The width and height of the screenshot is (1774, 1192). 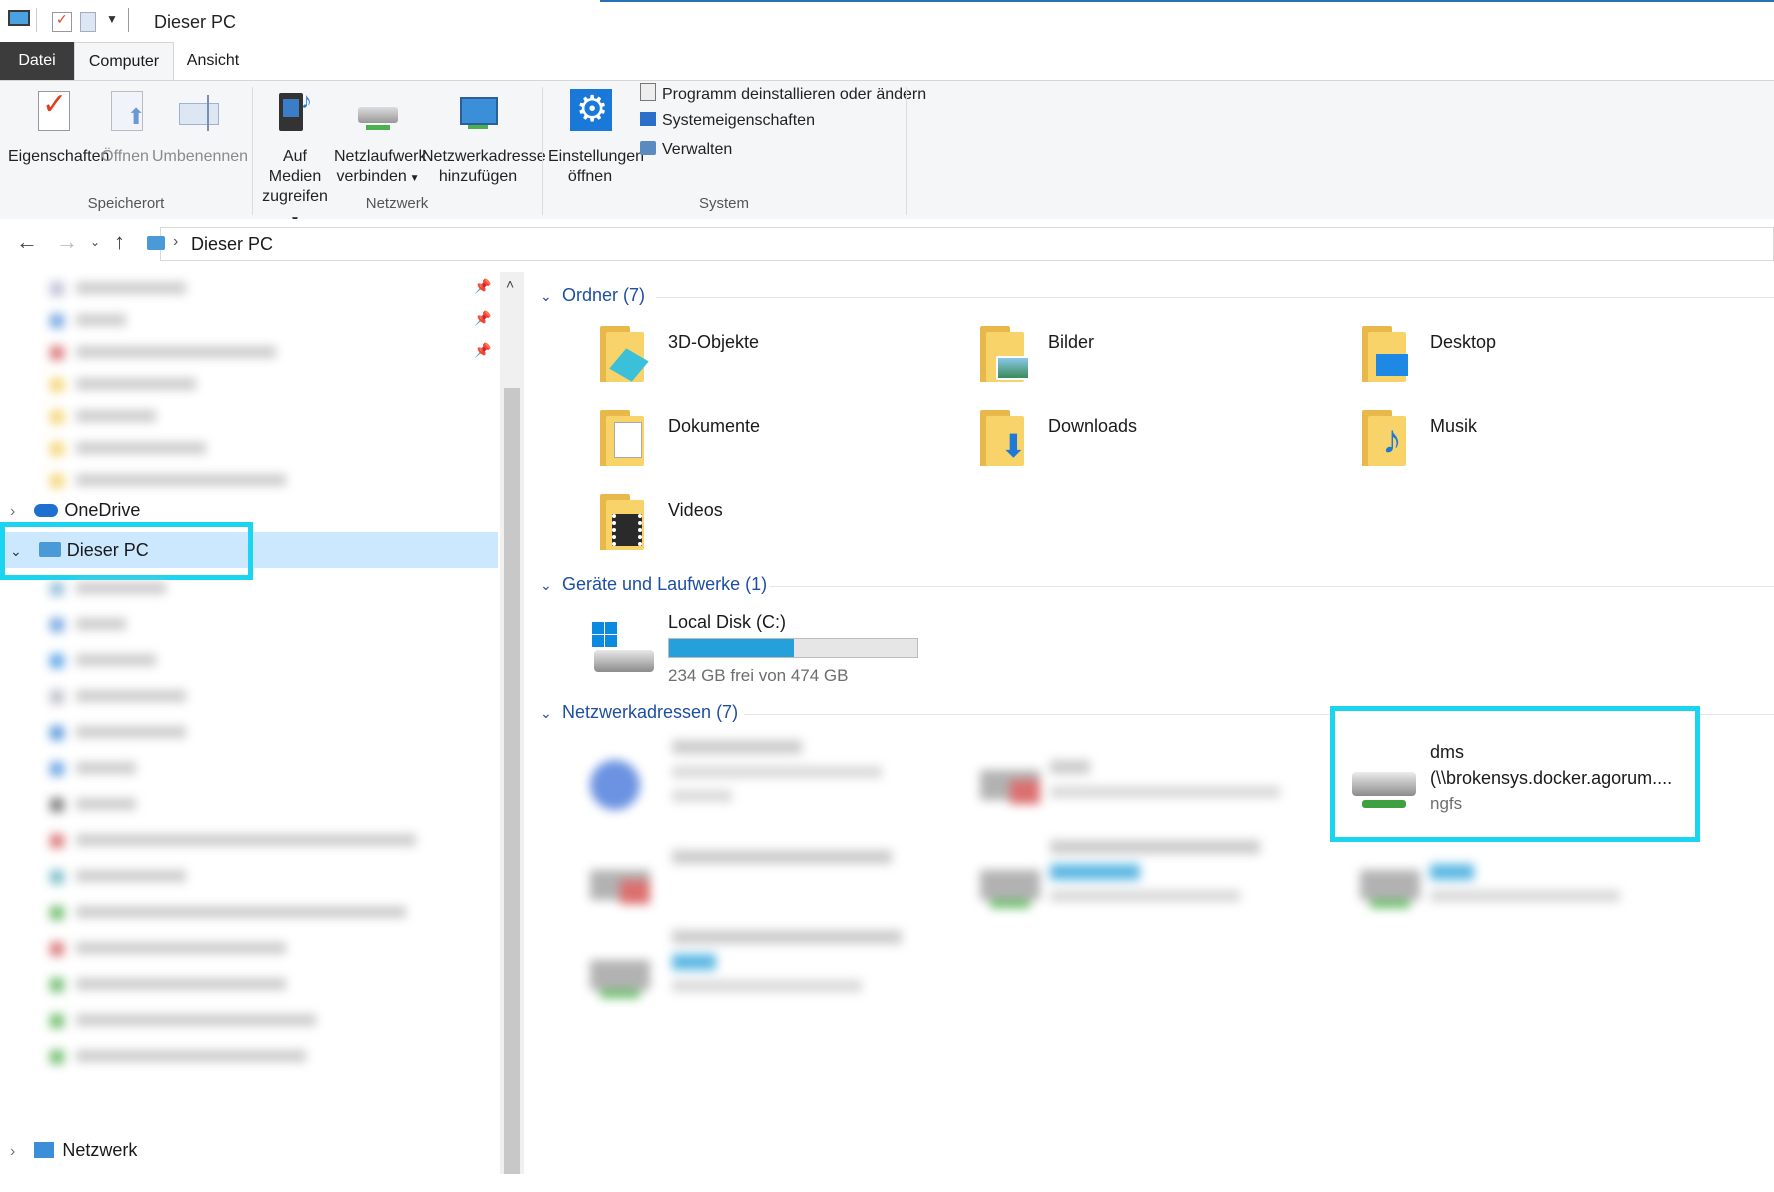 I want to click on videos-folder-icon, so click(x=622, y=522).